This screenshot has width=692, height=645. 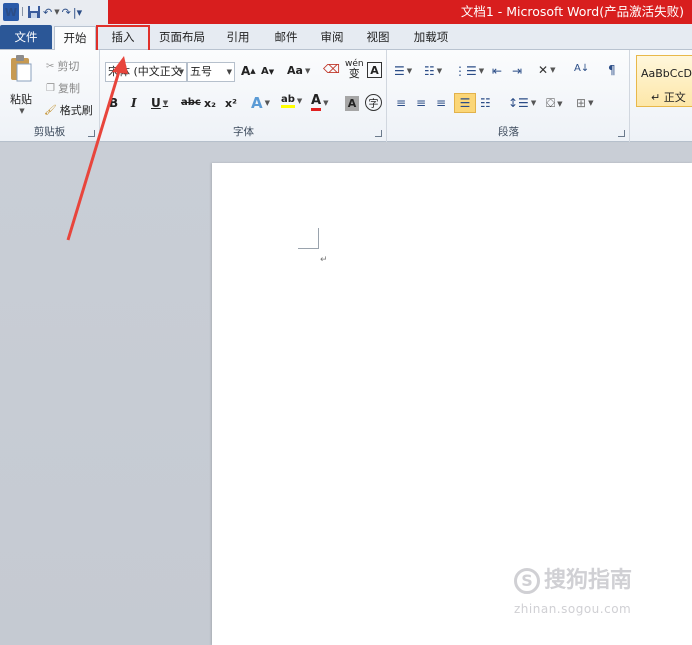 I want to click on borders-button: ⊞ ▼, so click(x=584, y=103).